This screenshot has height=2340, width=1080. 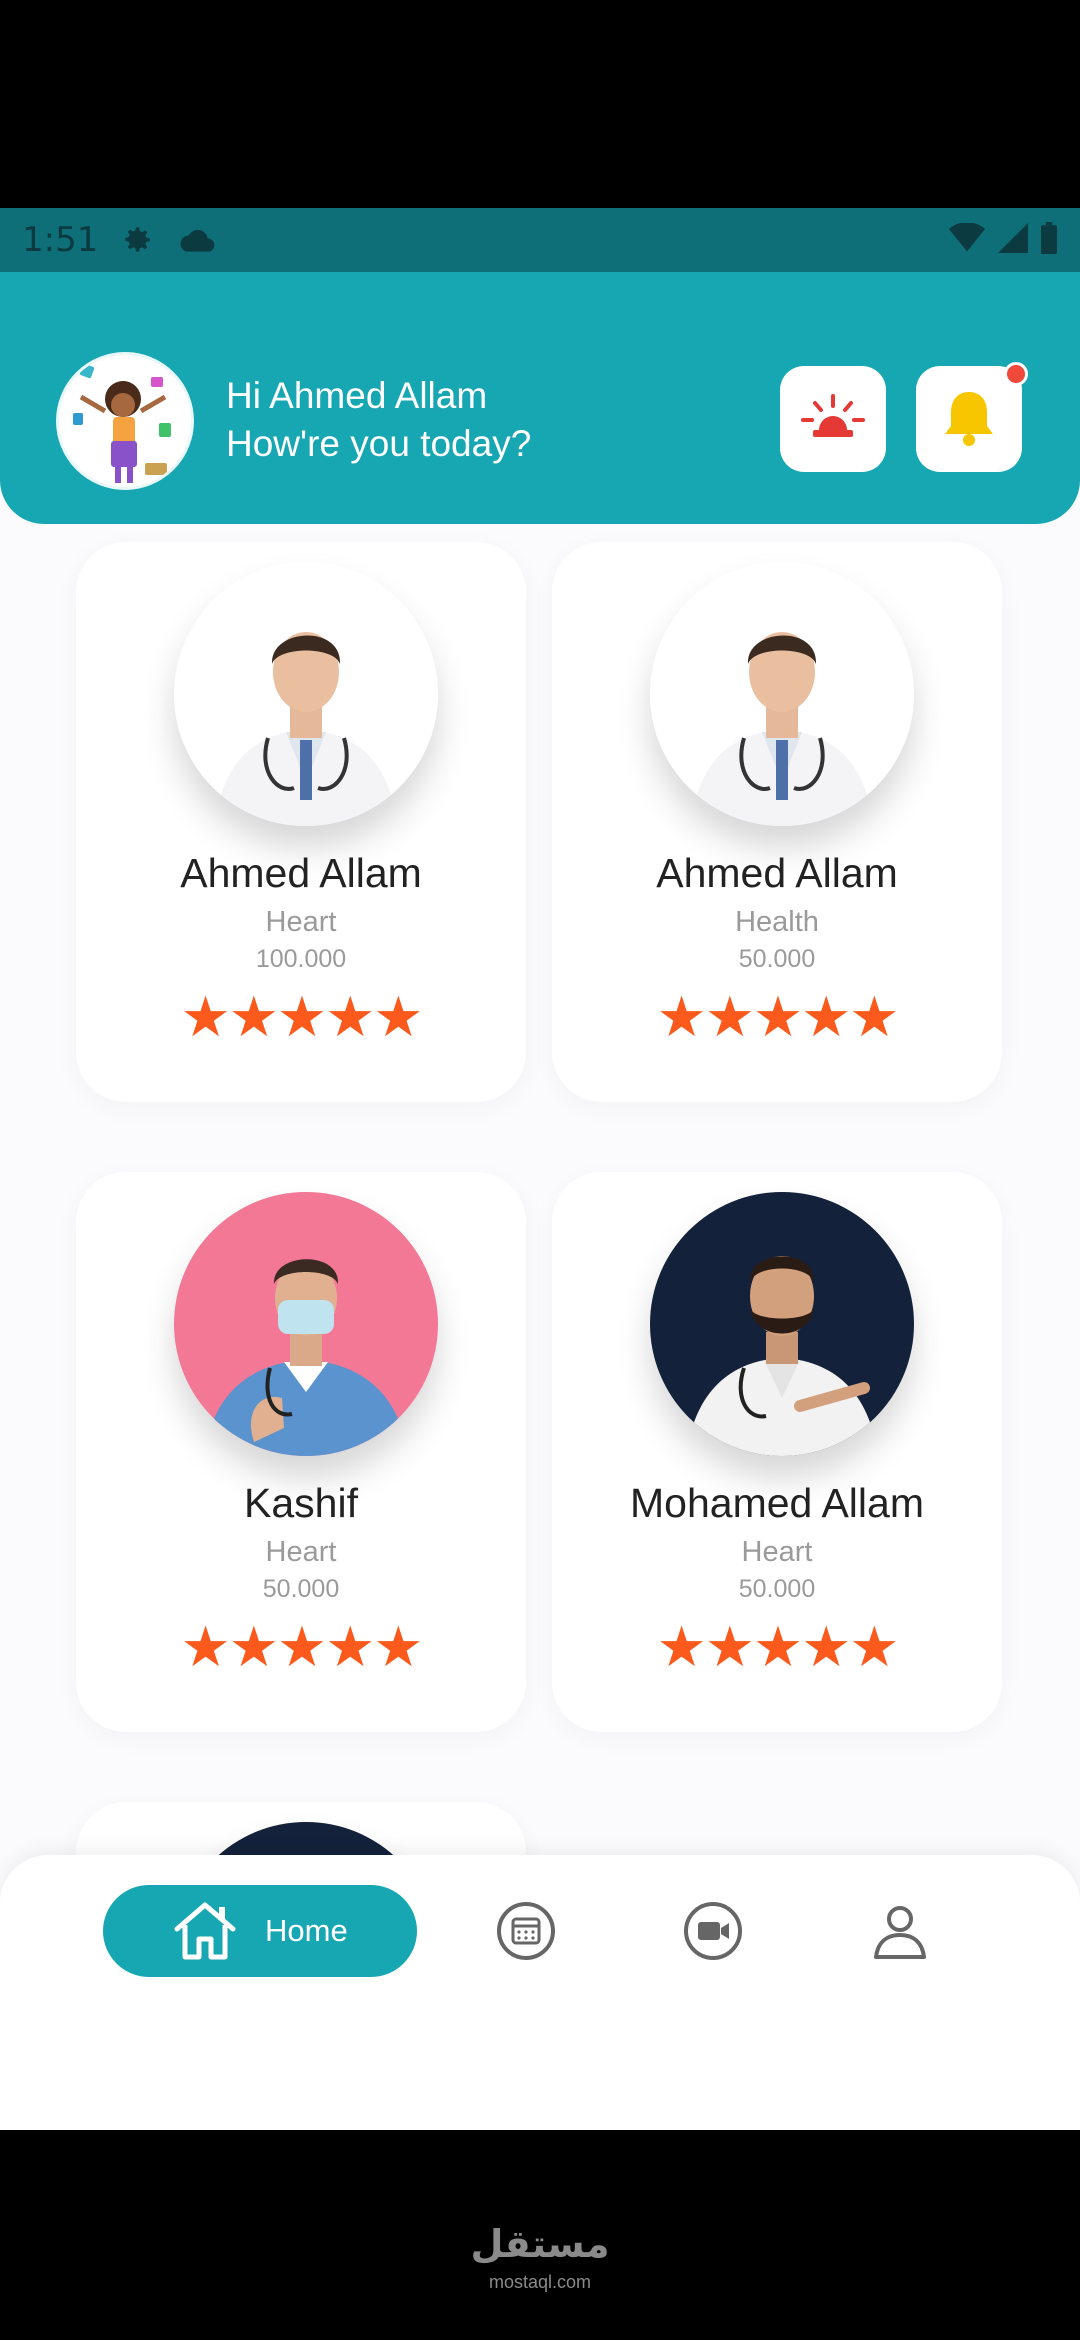 I want to click on greeting-block: Hi Ahmed Allam How're you today?, so click(x=378, y=420).